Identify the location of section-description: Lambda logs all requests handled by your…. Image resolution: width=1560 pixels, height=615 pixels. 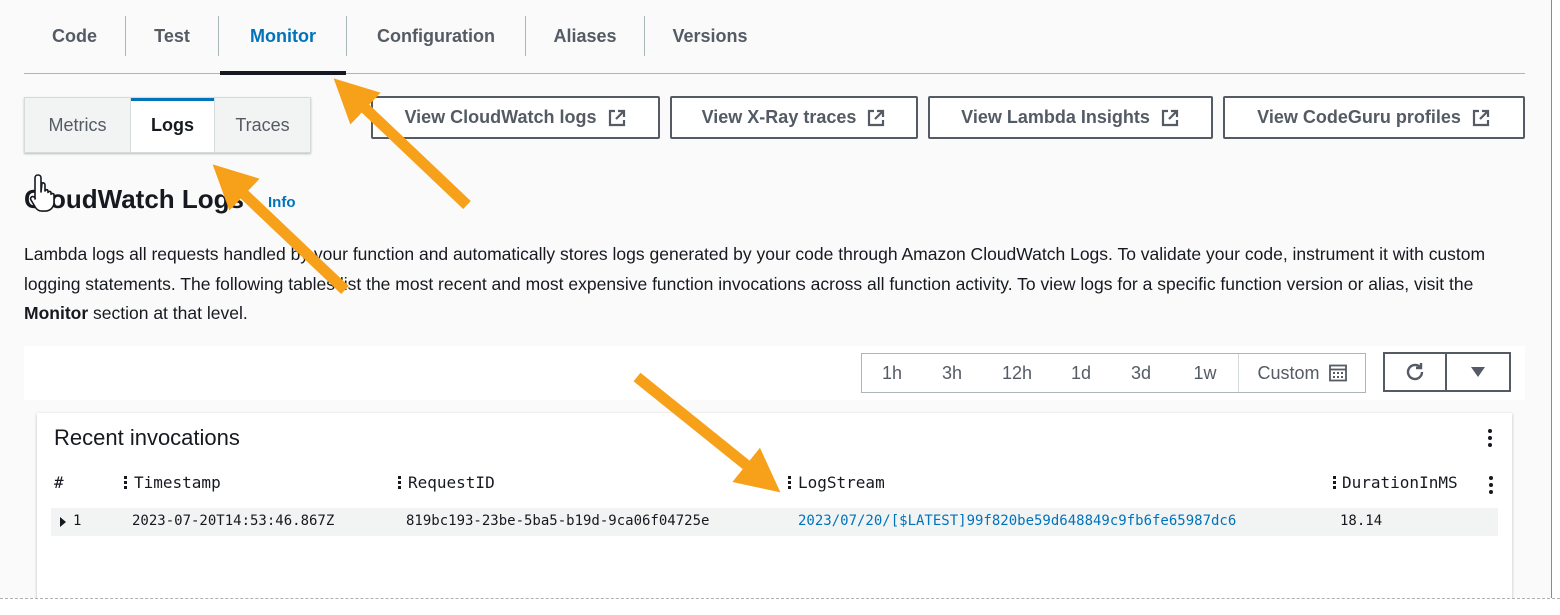
(779, 284).